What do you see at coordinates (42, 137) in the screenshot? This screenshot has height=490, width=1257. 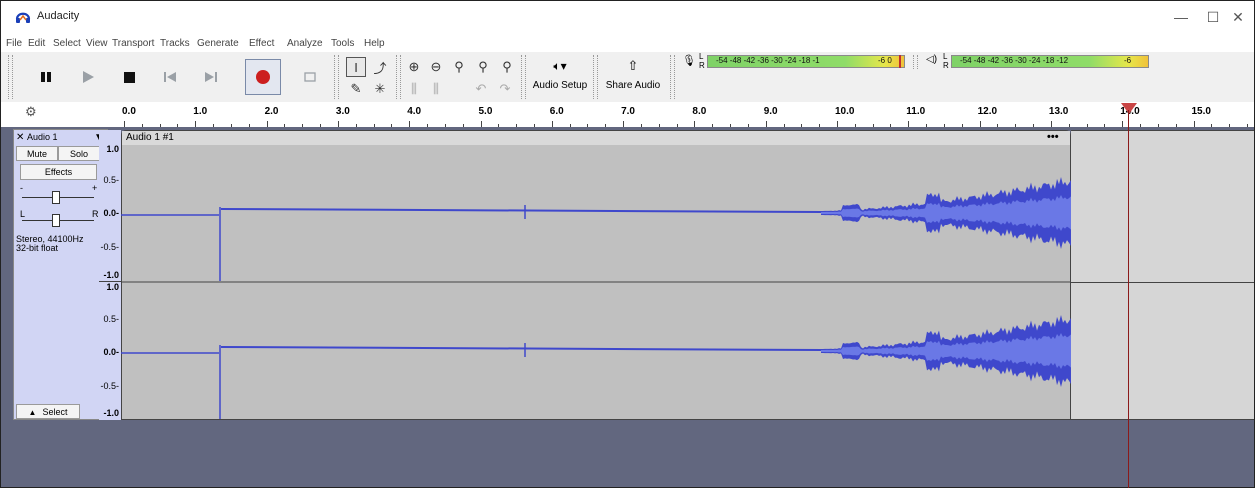 I see `track-name: Audio 1` at bounding box center [42, 137].